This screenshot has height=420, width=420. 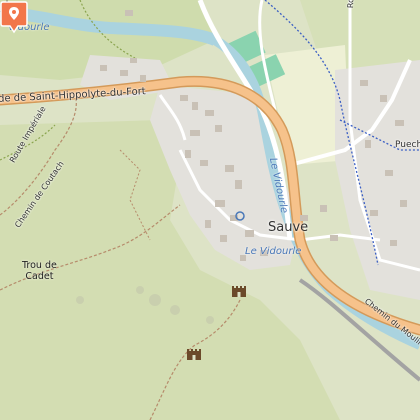 I want to click on town-label-sauve: Sauve, so click(x=288, y=227).